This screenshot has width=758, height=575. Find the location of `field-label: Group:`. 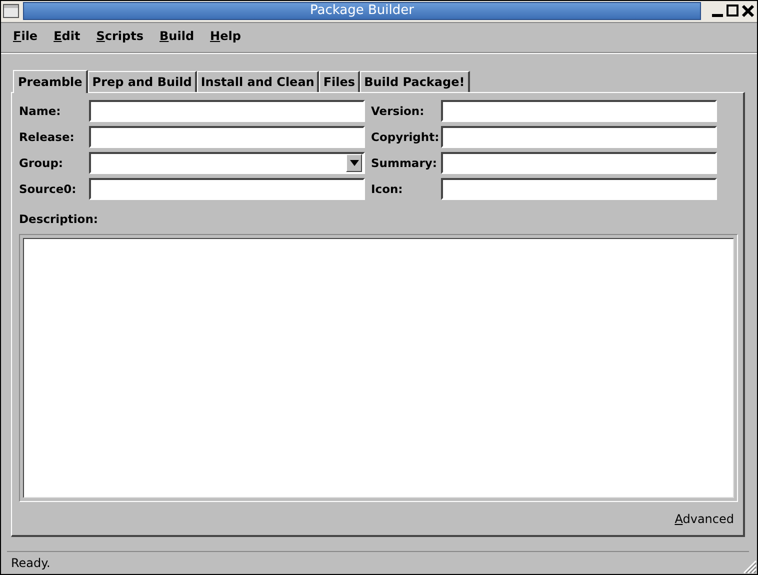

field-label: Group: is located at coordinates (41, 163).